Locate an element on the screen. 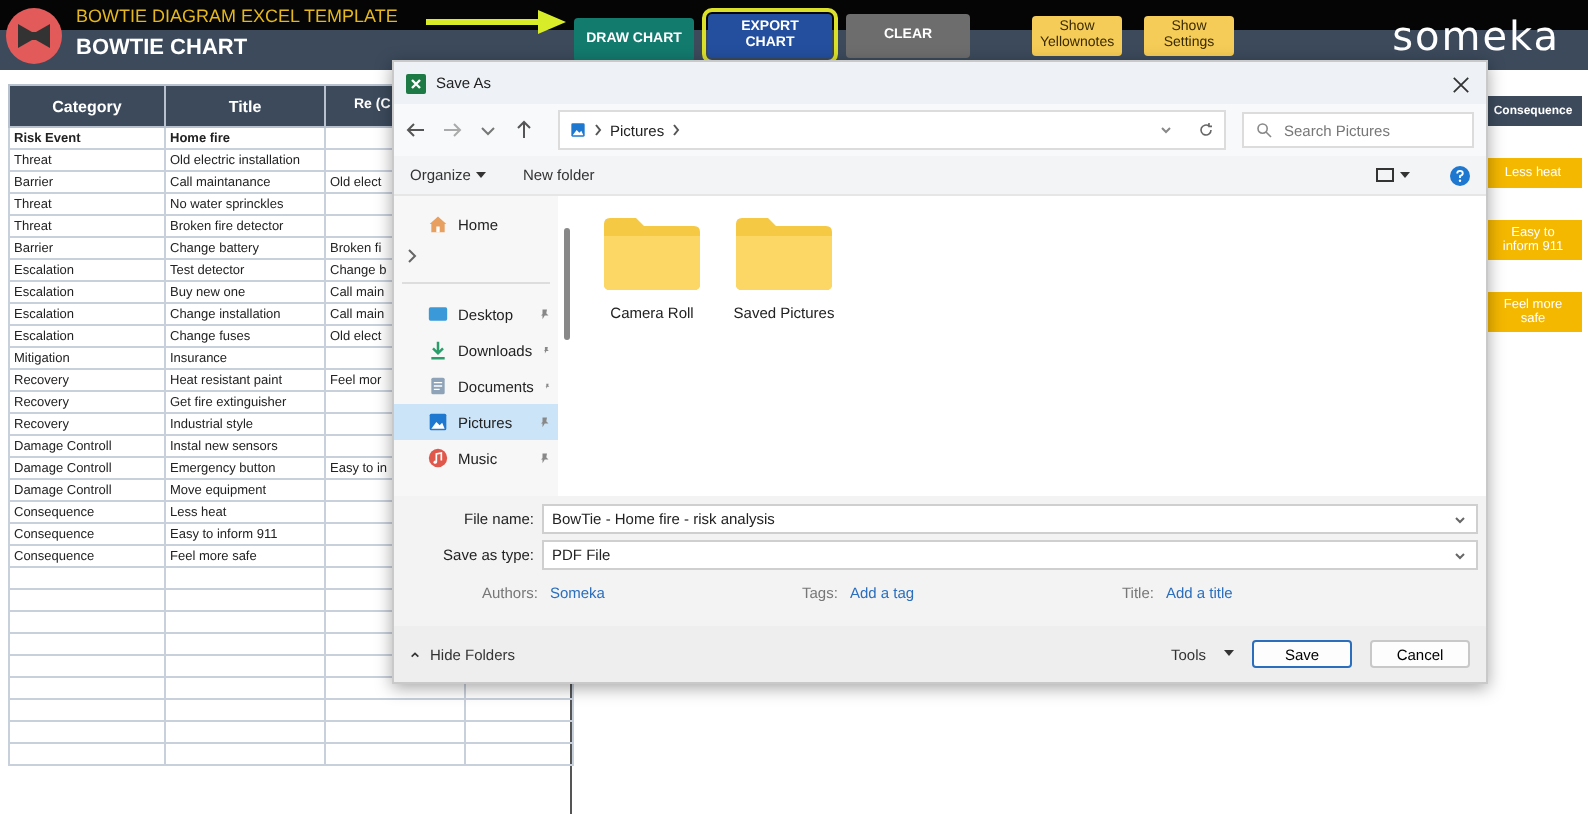 This screenshot has width=1588, height=814. help-icon is located at coordinates (1460, 175).